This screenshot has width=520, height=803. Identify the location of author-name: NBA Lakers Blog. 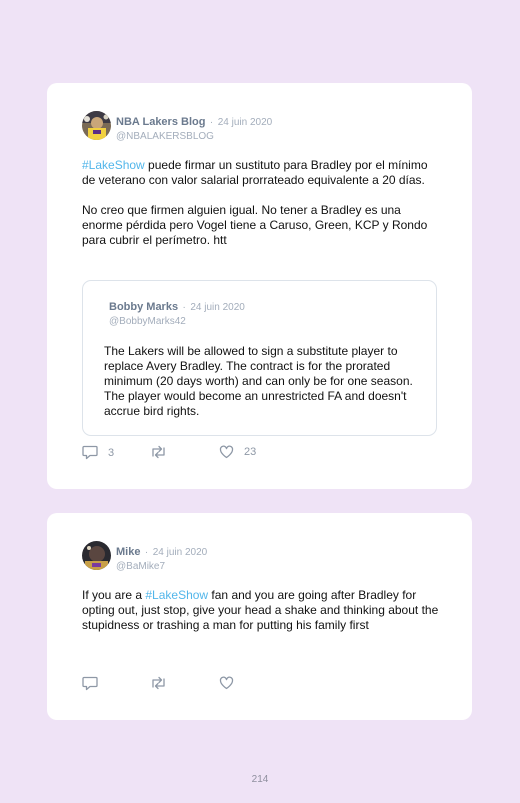
(160, 122).